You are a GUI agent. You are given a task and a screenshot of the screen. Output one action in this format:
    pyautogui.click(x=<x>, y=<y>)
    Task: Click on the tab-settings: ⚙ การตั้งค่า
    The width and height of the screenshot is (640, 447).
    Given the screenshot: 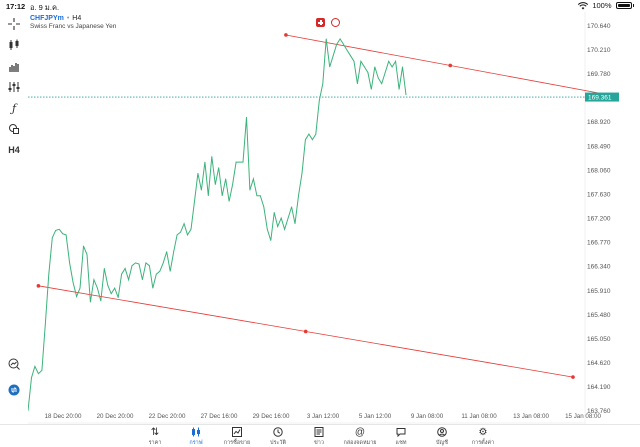 What is the action you would take?
    pyautogui.click(x=483, y=437)
    